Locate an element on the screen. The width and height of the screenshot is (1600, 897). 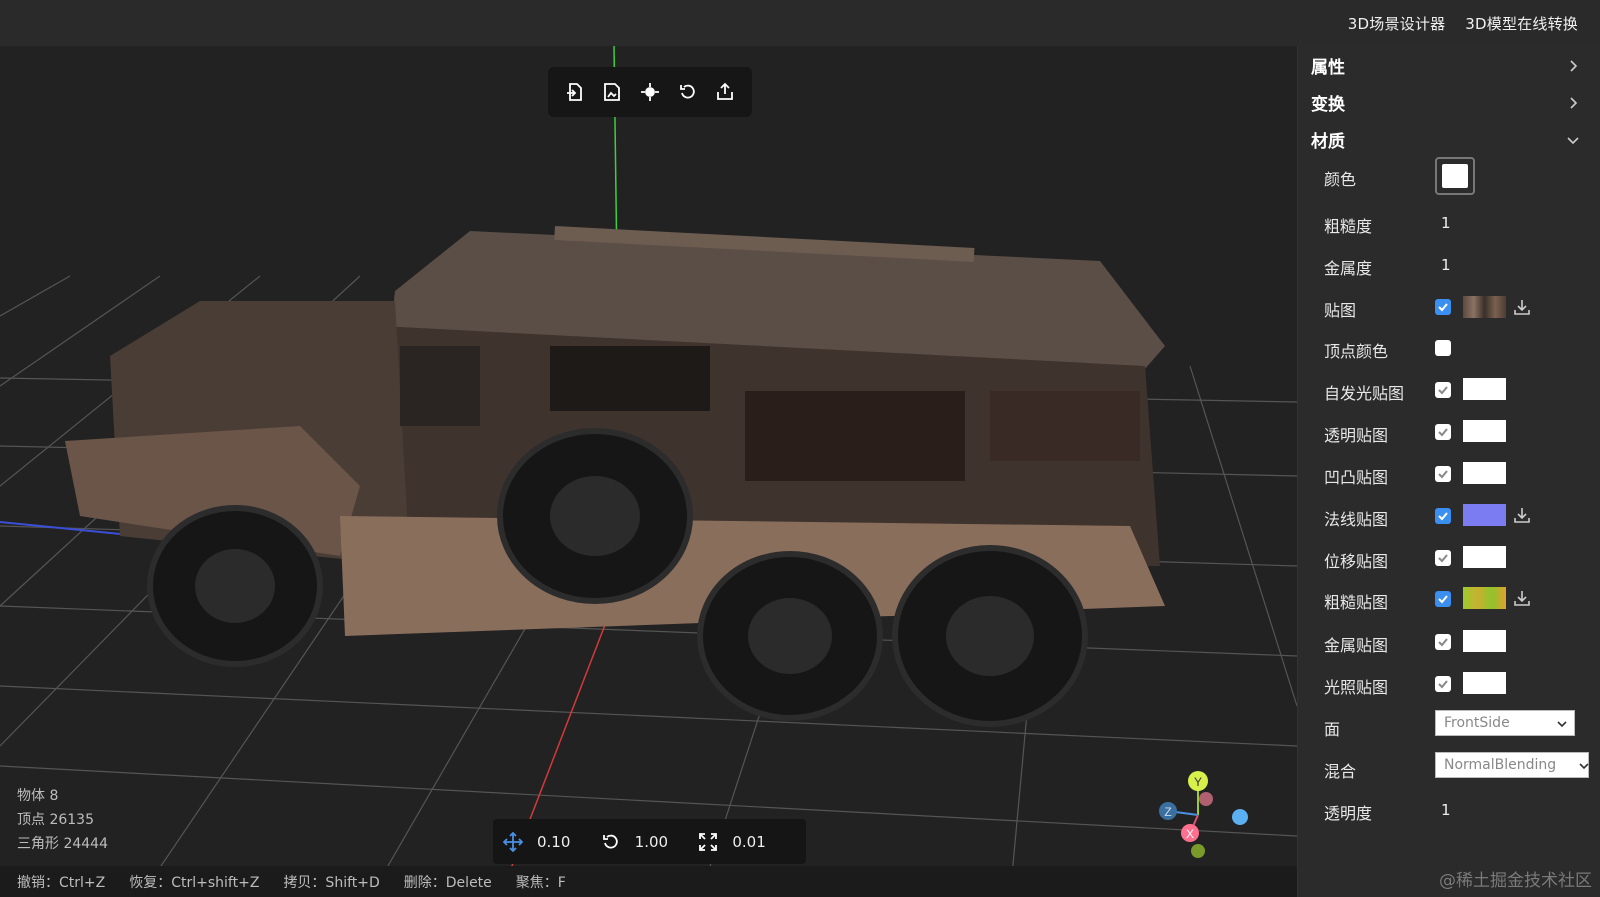
bump-map-checkbox is located at coordinates (1443, 474).